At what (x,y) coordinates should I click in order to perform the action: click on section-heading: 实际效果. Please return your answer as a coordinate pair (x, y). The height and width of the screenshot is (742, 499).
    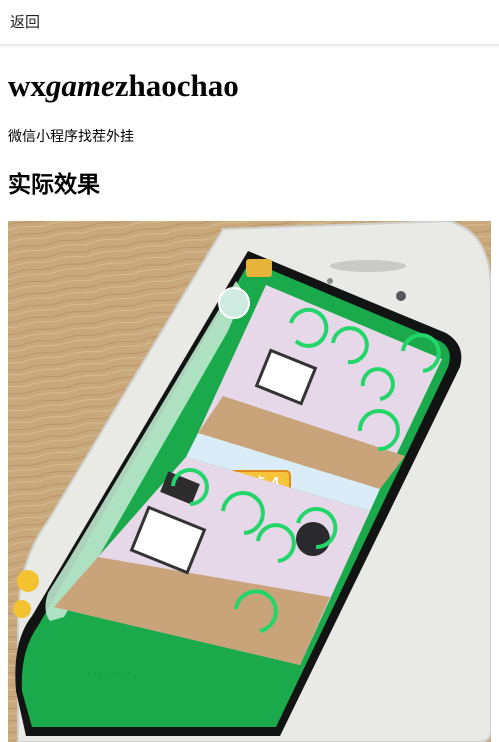
    Looking at the image, I should click on (54, 184).